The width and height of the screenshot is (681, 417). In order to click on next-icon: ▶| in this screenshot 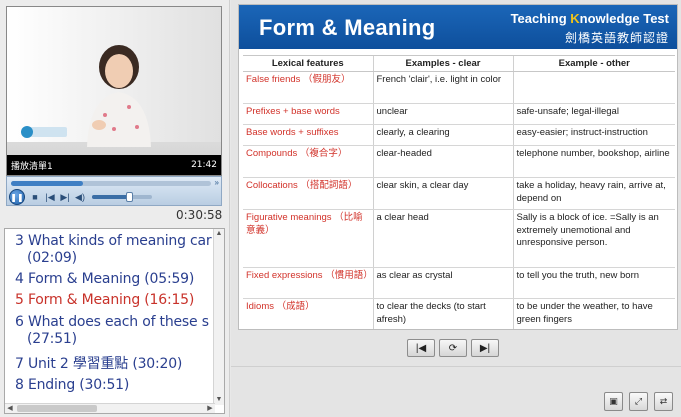, I will do `click(65, 197)`.